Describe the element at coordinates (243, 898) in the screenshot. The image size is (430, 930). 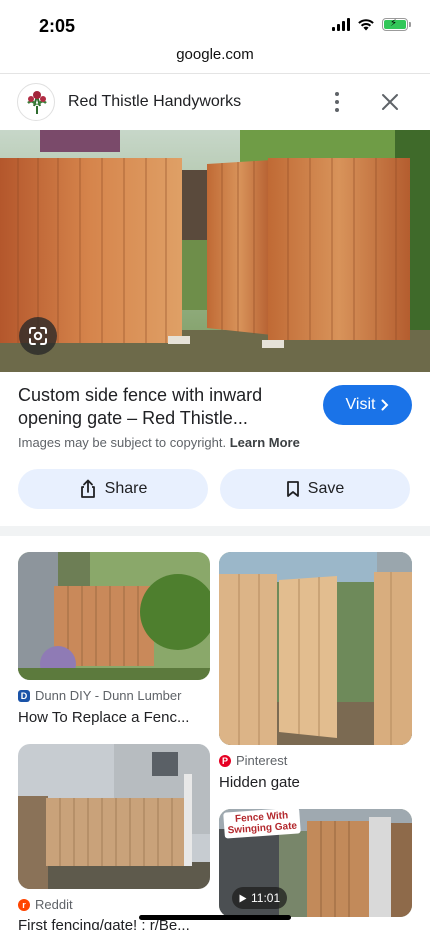
I see `play-icon` at that location.